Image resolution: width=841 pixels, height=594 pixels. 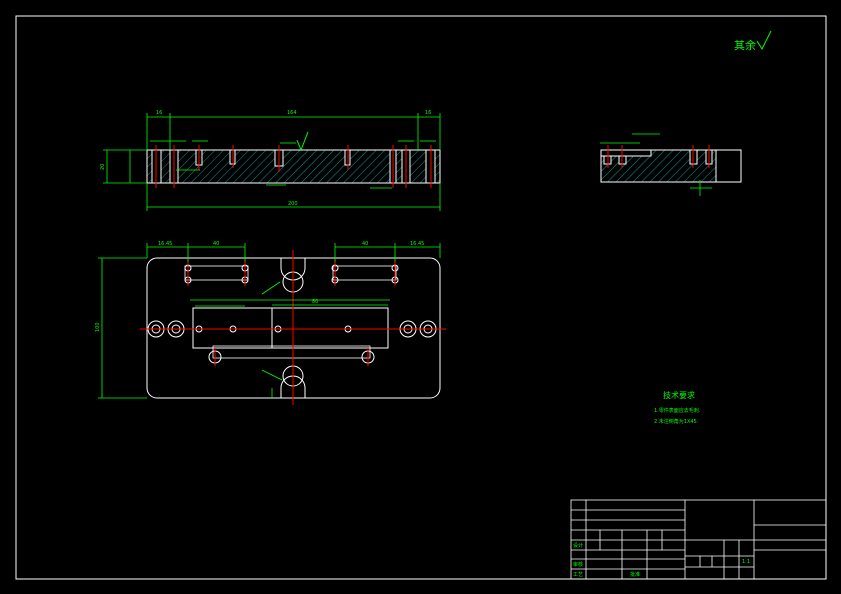 What do you see at coordinates (292, 113) in the screenshot?
I see `front-dim-middle: 164` at bounding box center [292, 113].